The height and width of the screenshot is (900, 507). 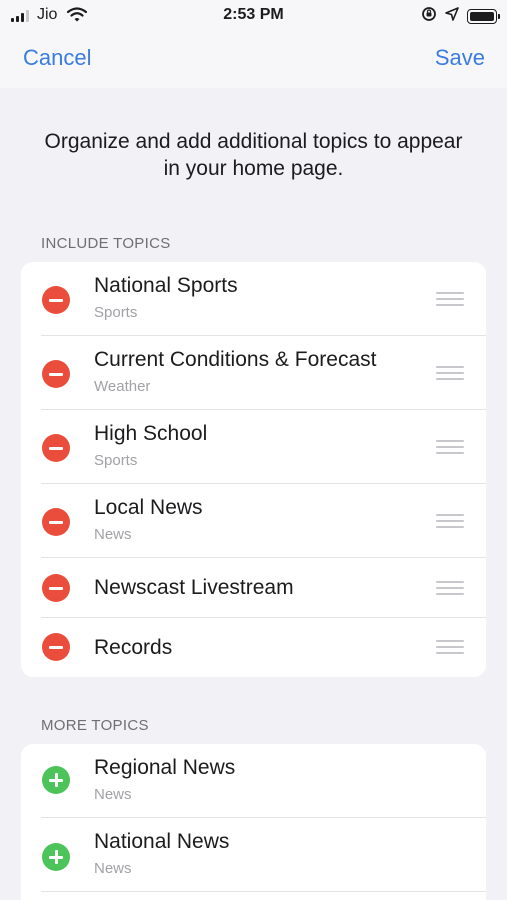 I want to click on topic-title: National News, so click(x=162, y=841).